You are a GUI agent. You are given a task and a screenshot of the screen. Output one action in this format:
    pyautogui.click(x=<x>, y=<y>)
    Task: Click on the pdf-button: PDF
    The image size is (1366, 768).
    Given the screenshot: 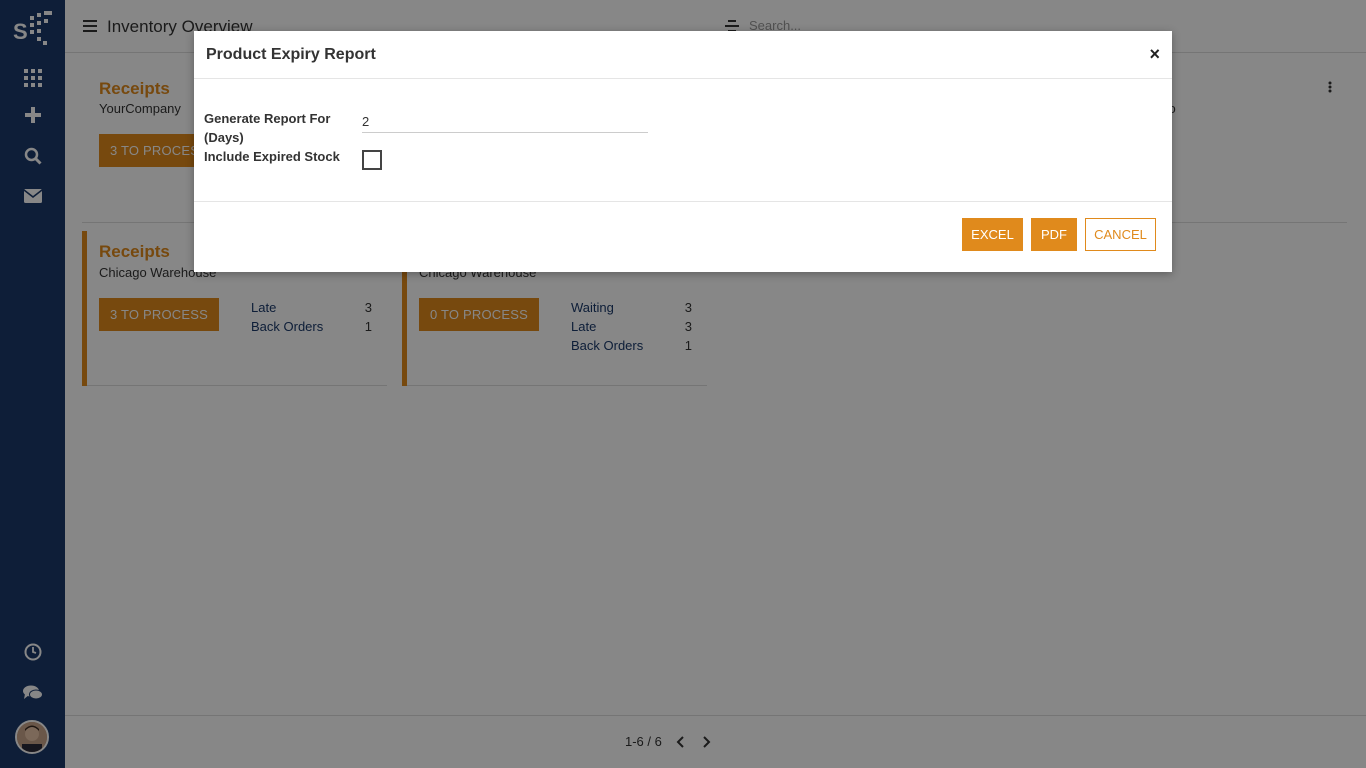 What is the action you would take?
    pyautogui.click(x=1054, y=234)
    